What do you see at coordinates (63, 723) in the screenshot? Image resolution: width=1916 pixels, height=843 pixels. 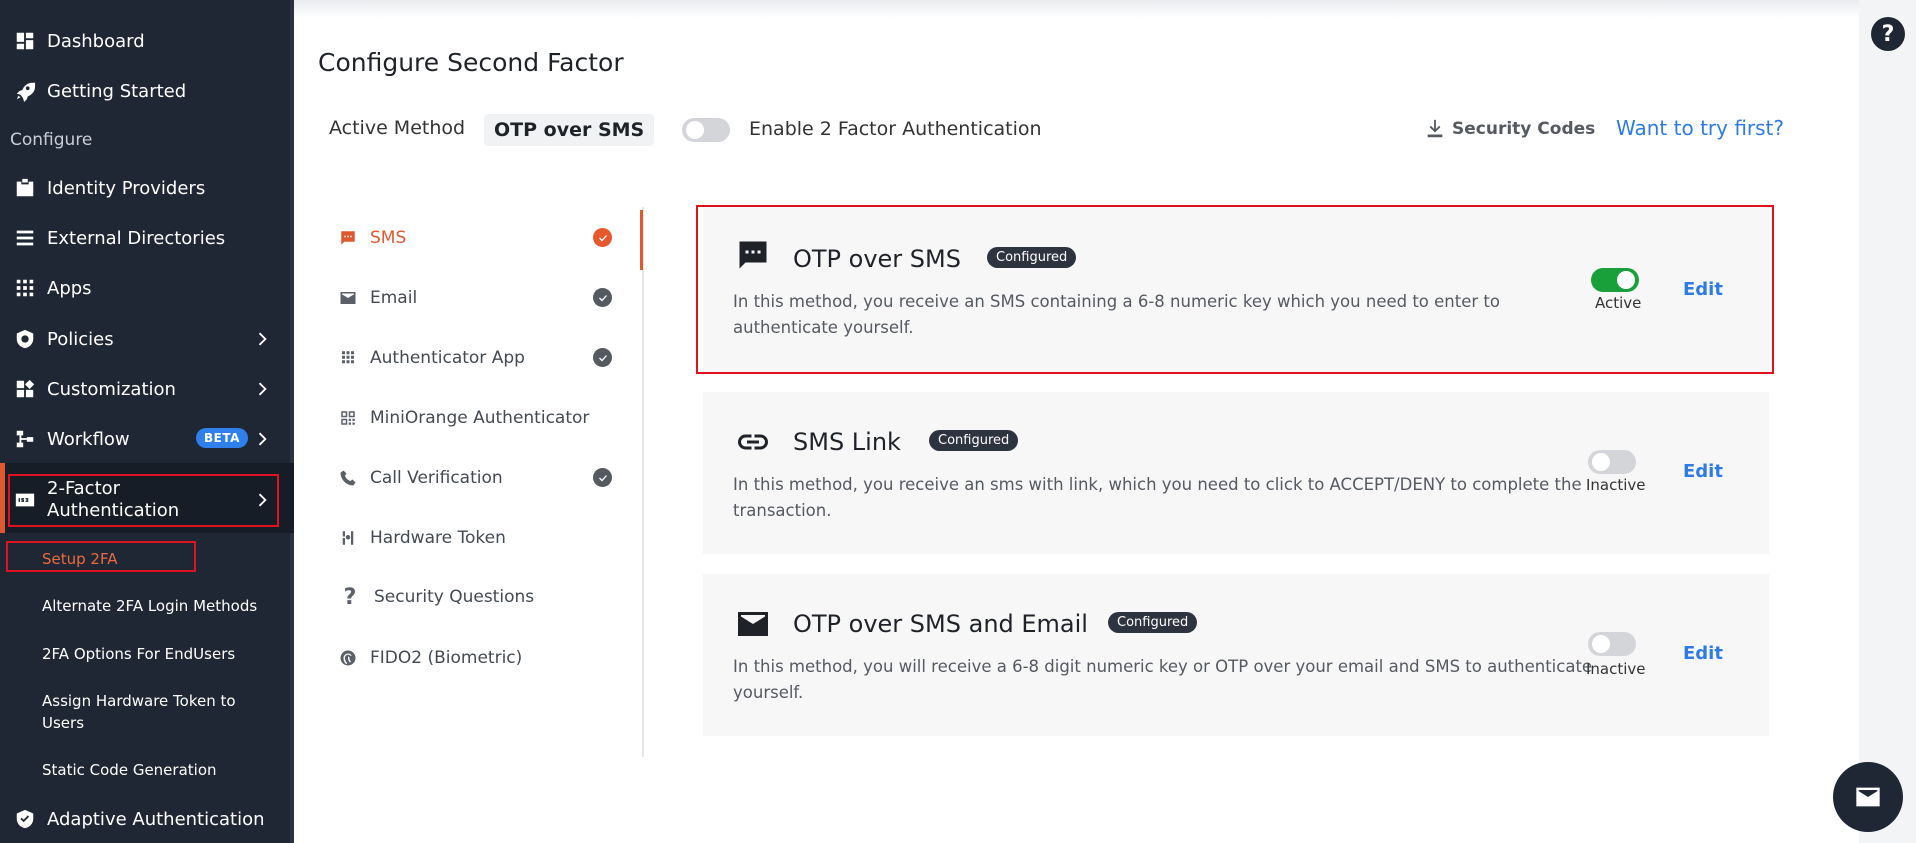 I see `sidebar-subitem-label: Users` at bounding box center [63, 723].